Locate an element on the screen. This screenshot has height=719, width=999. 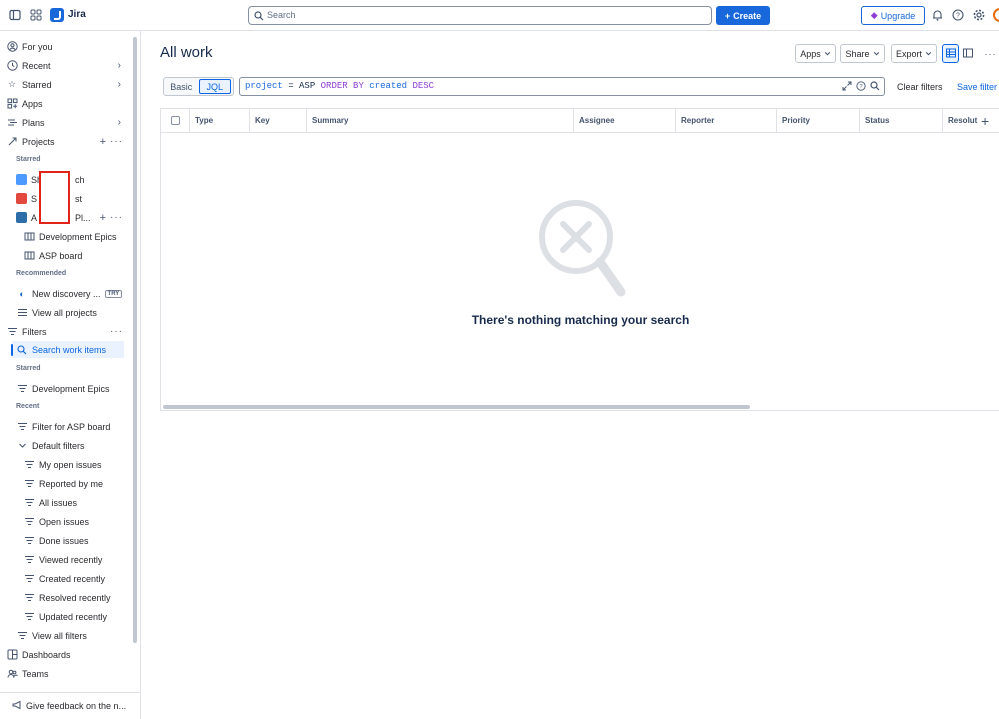
filter-item-development-epics: Development Epics is located at coordinates (71, 388).